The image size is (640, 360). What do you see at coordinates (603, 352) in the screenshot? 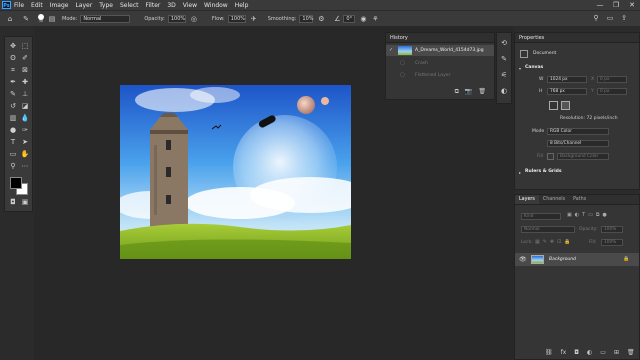
I see `group-folder-icon: ▭` at bounding box center [603, 352].